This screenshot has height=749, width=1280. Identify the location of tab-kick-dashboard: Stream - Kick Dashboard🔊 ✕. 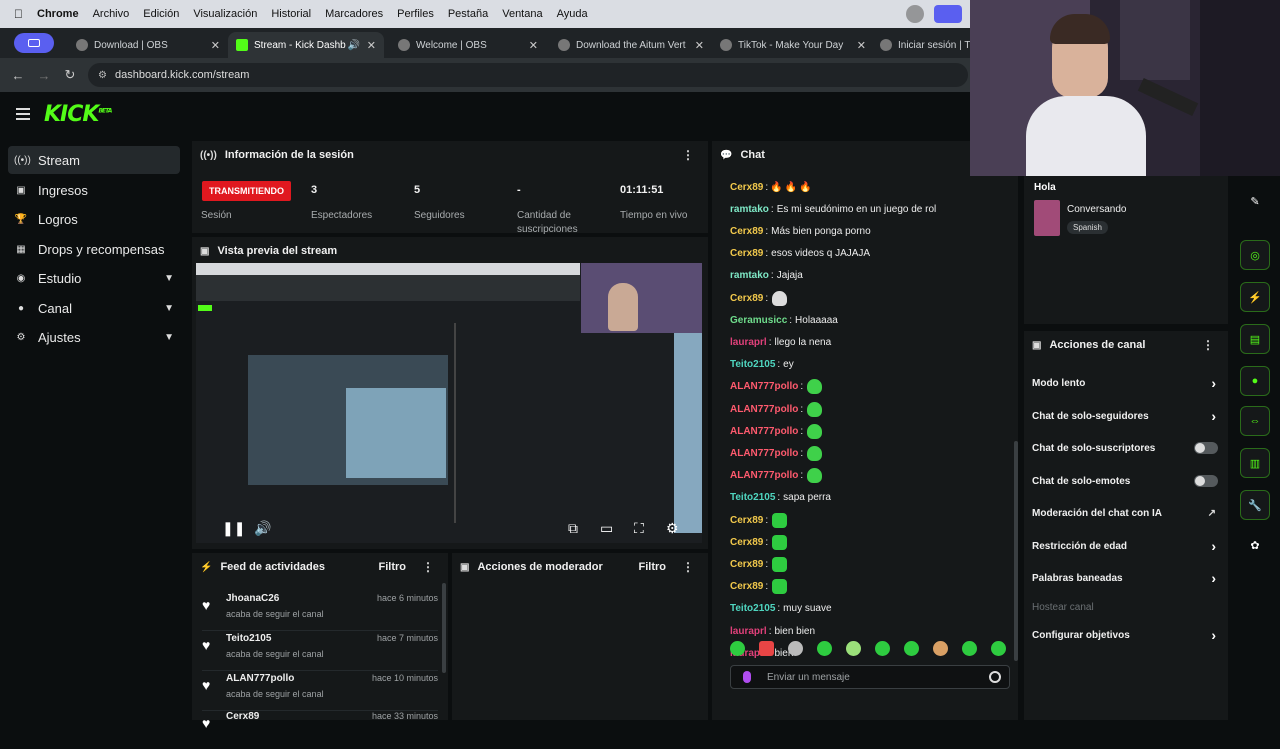
(306, 45).